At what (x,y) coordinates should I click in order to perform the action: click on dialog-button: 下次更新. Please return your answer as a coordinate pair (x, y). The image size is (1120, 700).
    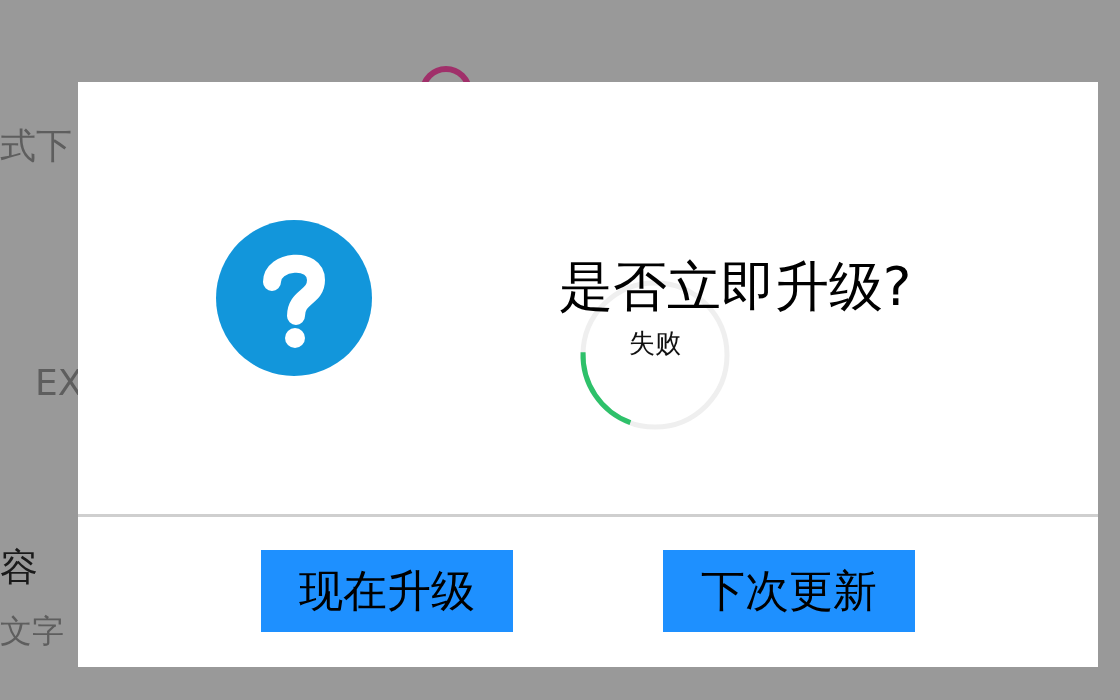
    Looking at the image, I should click on (789, 591).